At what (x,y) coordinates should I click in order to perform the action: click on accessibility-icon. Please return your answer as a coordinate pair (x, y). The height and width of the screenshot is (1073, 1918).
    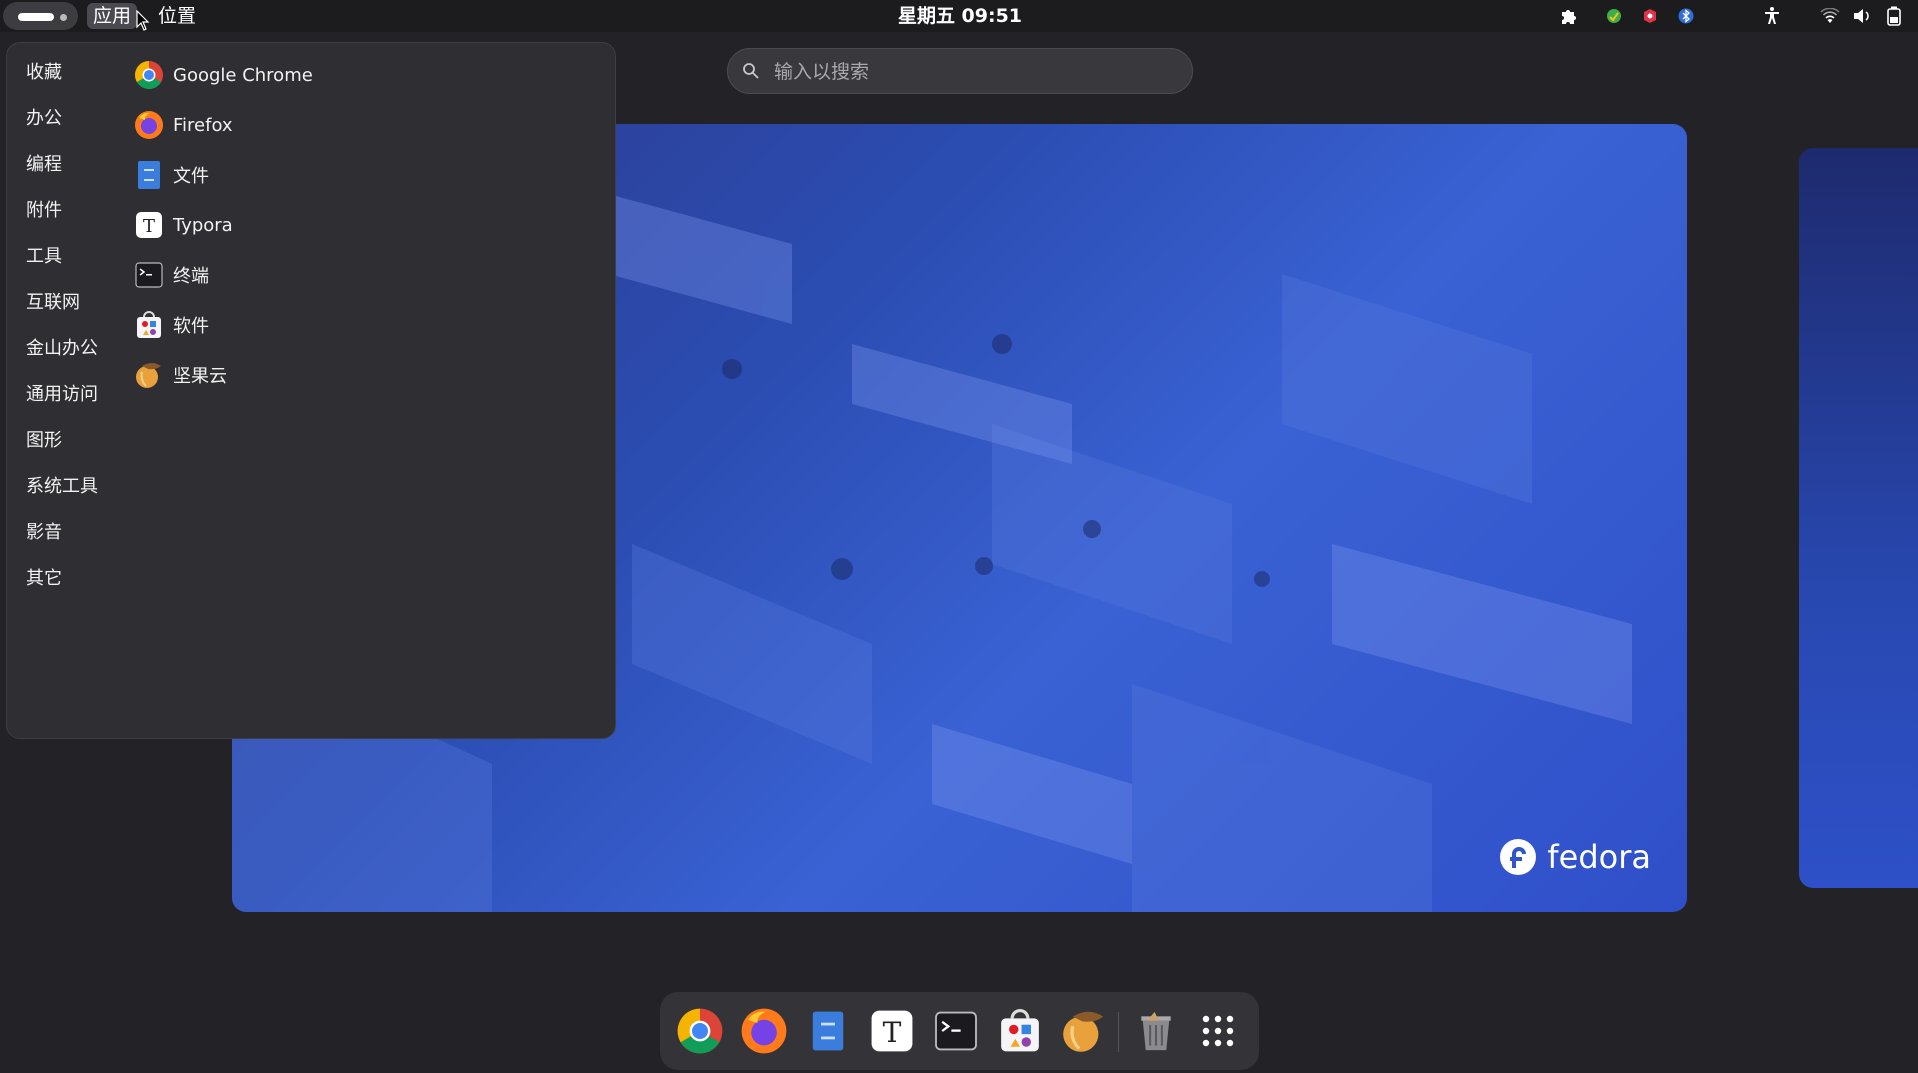
    Looking at the image, I should click on (1772, 16).